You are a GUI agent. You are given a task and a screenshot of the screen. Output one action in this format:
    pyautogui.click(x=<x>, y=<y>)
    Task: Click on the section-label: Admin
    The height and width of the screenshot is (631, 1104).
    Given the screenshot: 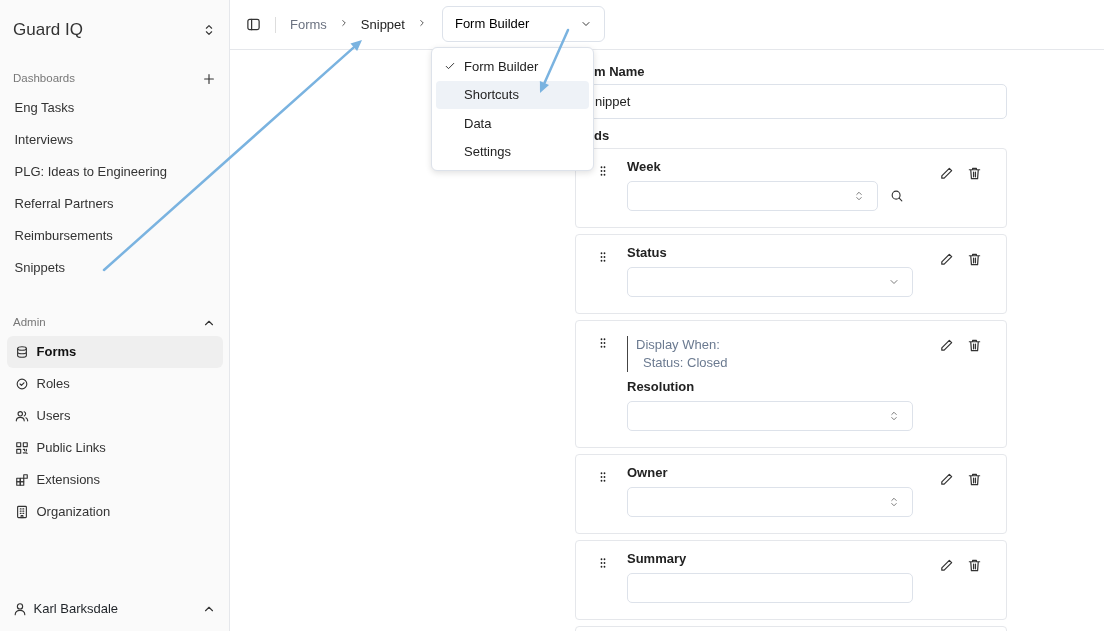 What is the action you would take?
    pyautogui.click(x=29, y=323)
    